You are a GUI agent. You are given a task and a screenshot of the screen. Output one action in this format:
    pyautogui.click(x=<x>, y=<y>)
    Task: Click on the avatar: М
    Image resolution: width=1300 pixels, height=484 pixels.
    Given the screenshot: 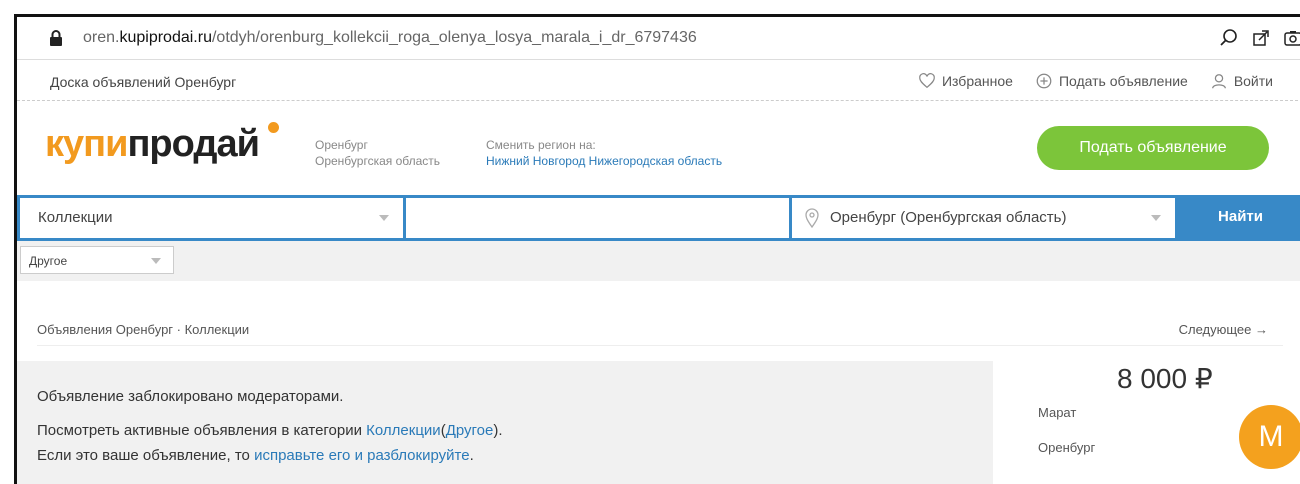 What is the action you would take?
    pyautogui.click(x=1269, y=437)
    